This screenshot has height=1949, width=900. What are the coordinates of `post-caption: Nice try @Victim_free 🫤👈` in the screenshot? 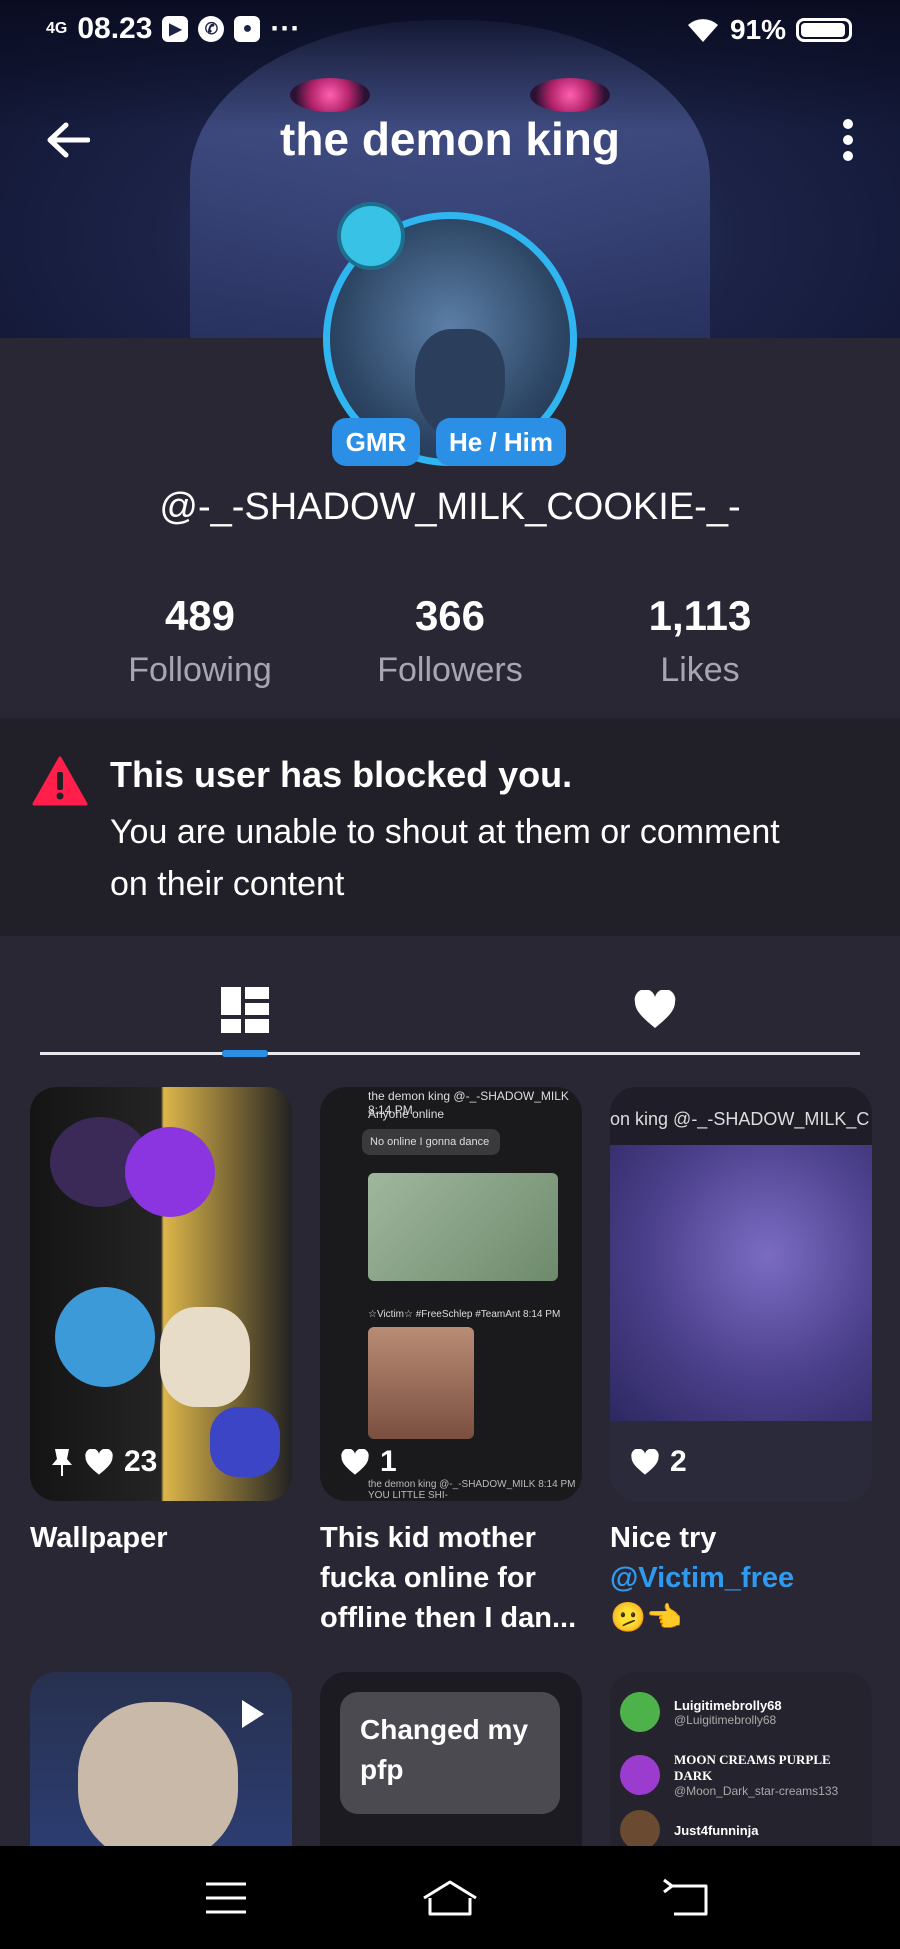 It's located at (702, 1578).